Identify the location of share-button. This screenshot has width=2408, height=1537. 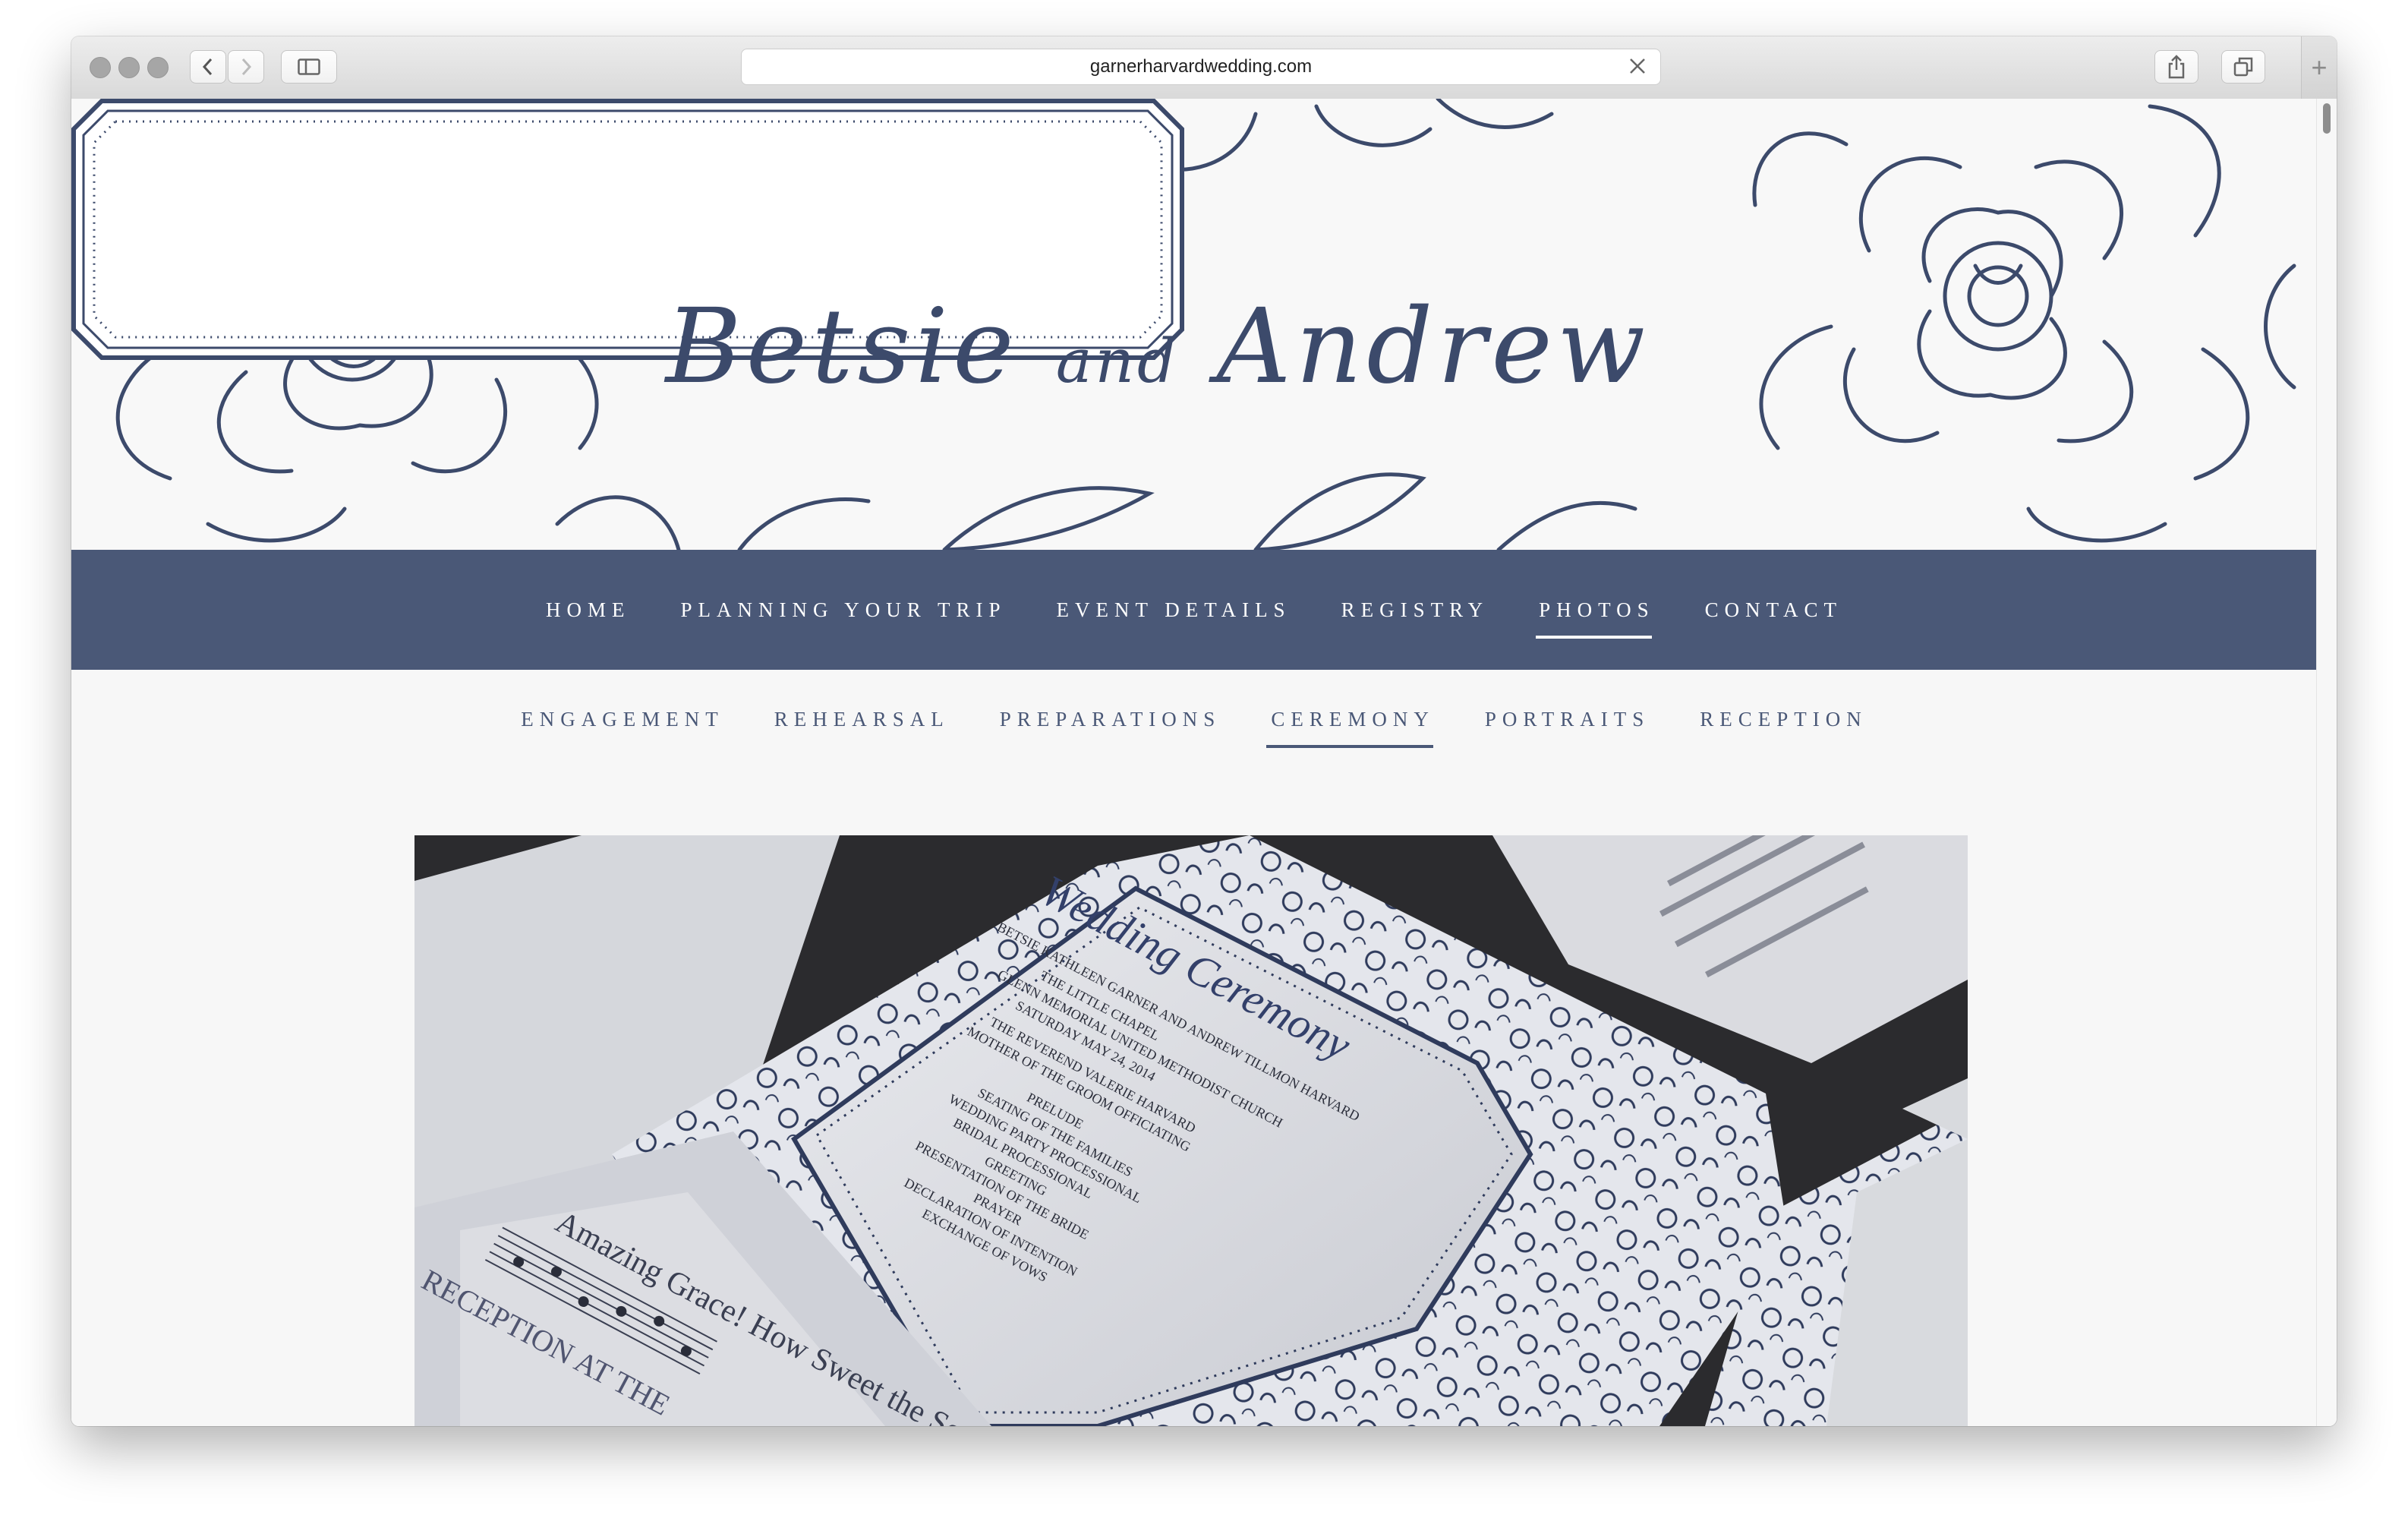
(2176, 67).